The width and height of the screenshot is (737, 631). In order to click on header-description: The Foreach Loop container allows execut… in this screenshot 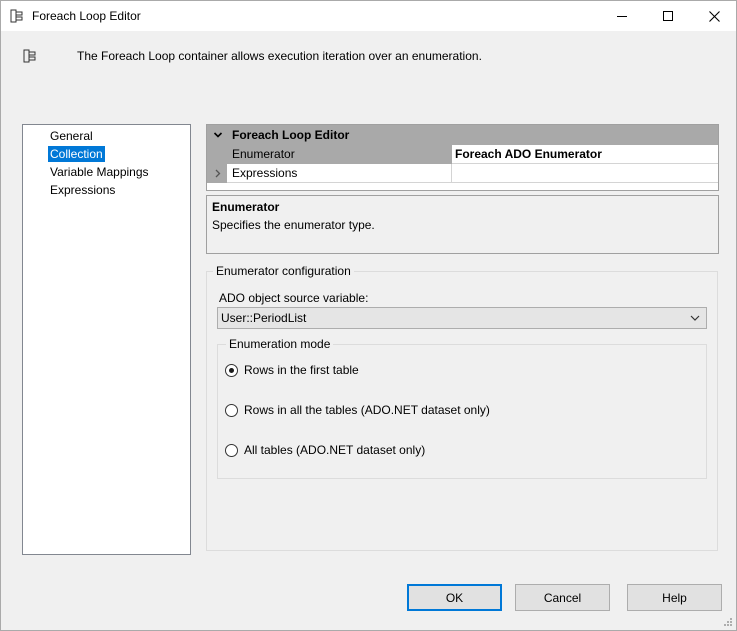, I will do `click(279, 56)`.